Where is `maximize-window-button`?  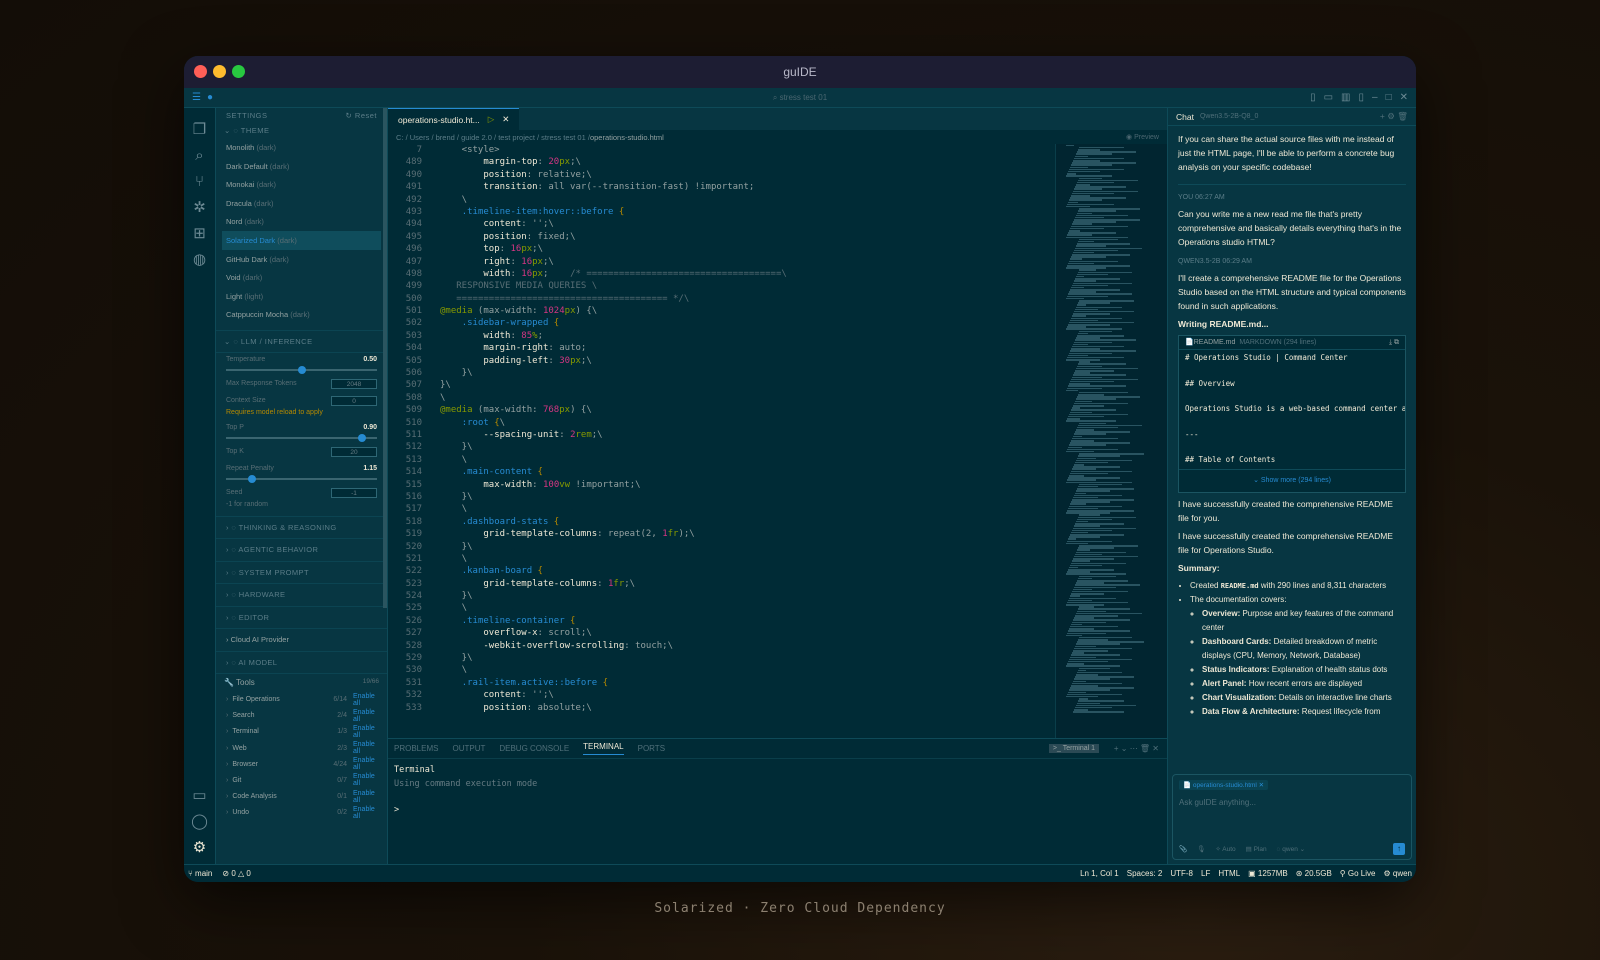 maximize-window-button is located at coordinates (238, 71).